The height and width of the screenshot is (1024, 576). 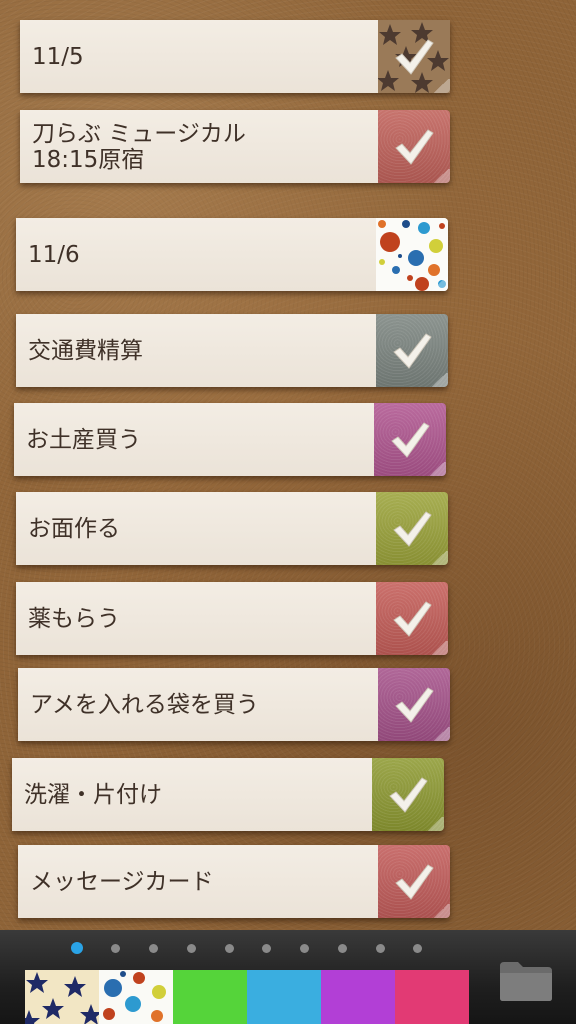 What do you see at coordinates (139, 146) in the screenshot?
I see `todo-text: 刀らぶ ミュージカル 18:15原宿` at bounding box center [139, 146].